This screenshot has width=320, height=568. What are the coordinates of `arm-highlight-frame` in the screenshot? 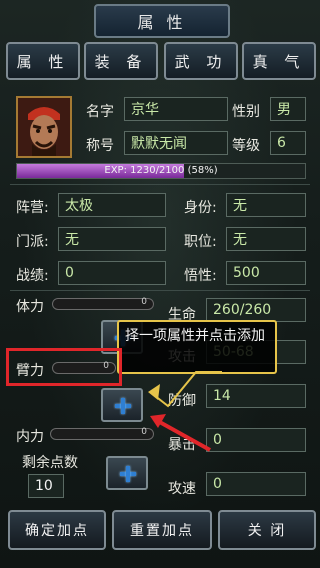 It's located at (64, 367).